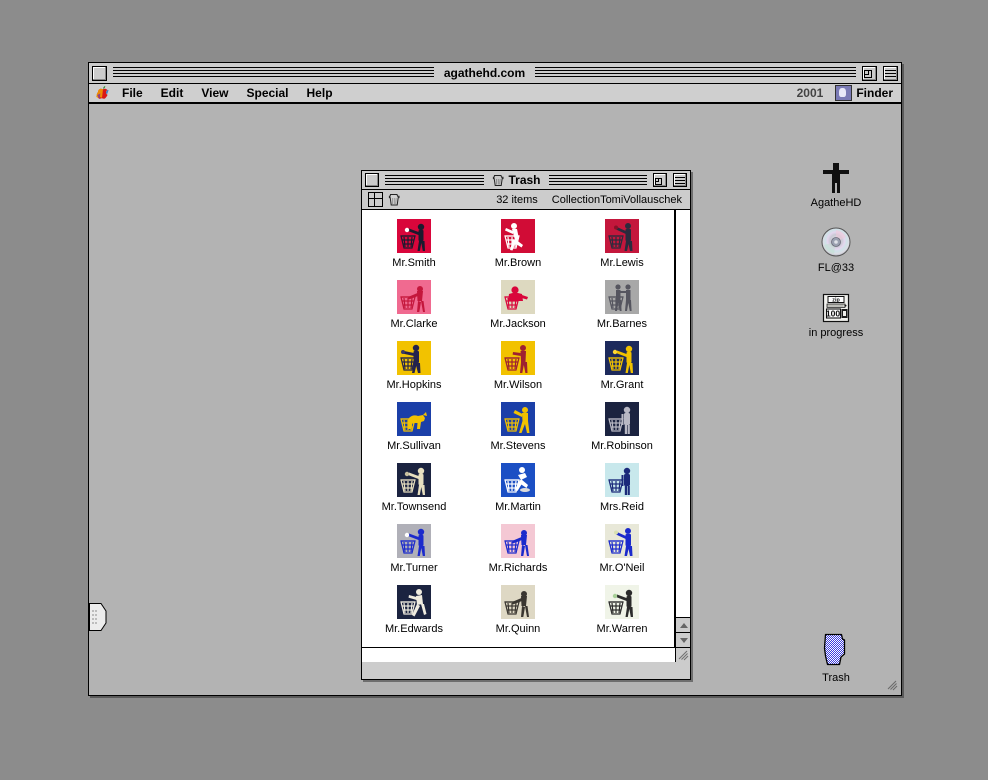 The height and width of the screenshot is (780, 988). What do you see at coordinates (621, 507) in the screenshot?
I see `file-item-label: Mrs.Reid` at bounding box center [621, 507].